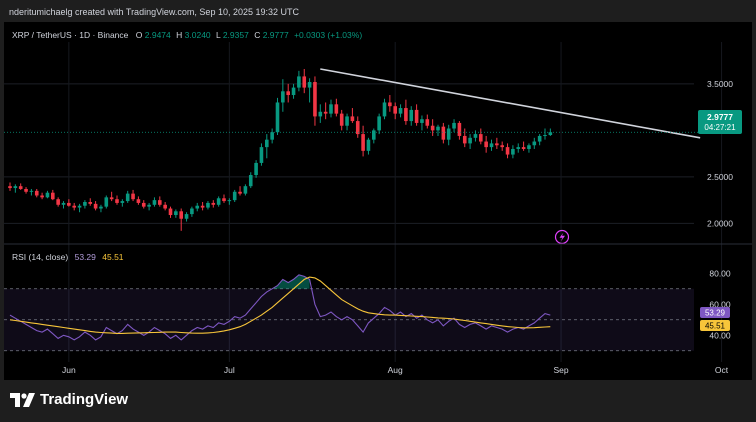 Image resolution: width=756 pixels, height=422 pixels. What do you see at coordinates (236, 35) in the screenshot?
I see `low-value: 2.9357` at bounding box center [236, 35].